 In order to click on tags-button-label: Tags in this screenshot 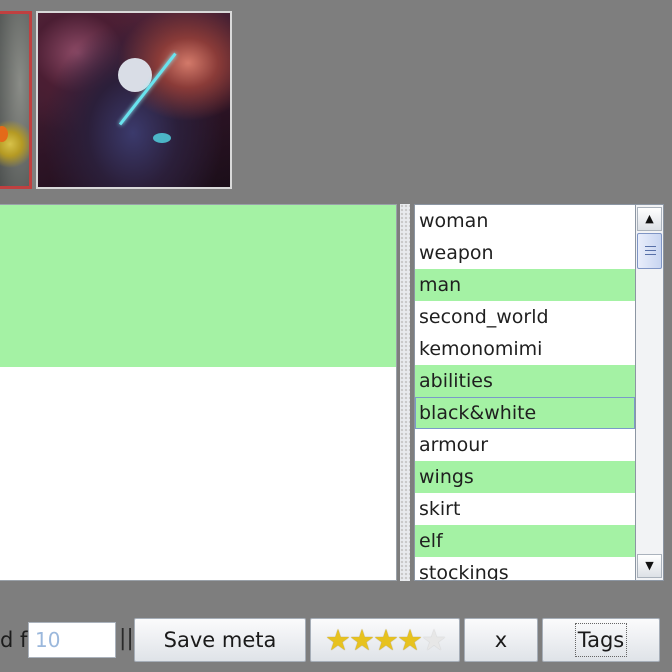, I will do `click(601, 640)`.